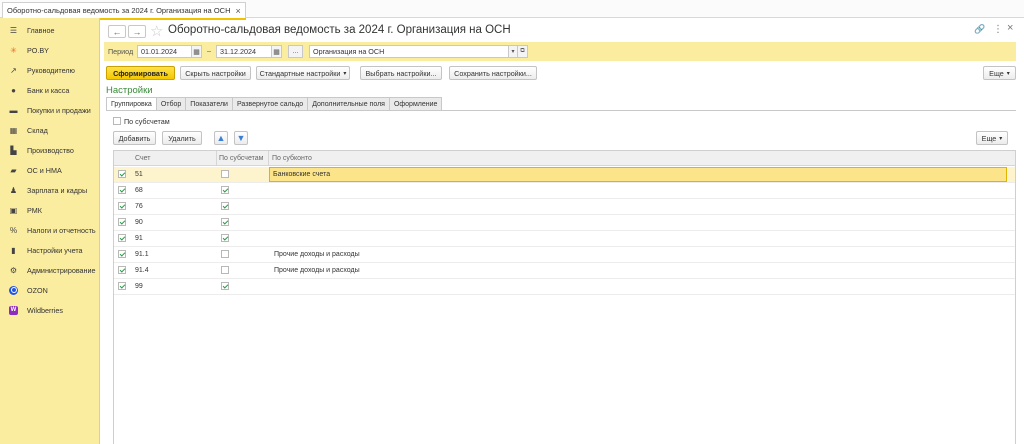  What do you see at coordinates (117, 121) in the screenshot?
I see `by-subaccounts-checkbox` at bounding box center [117, 121].